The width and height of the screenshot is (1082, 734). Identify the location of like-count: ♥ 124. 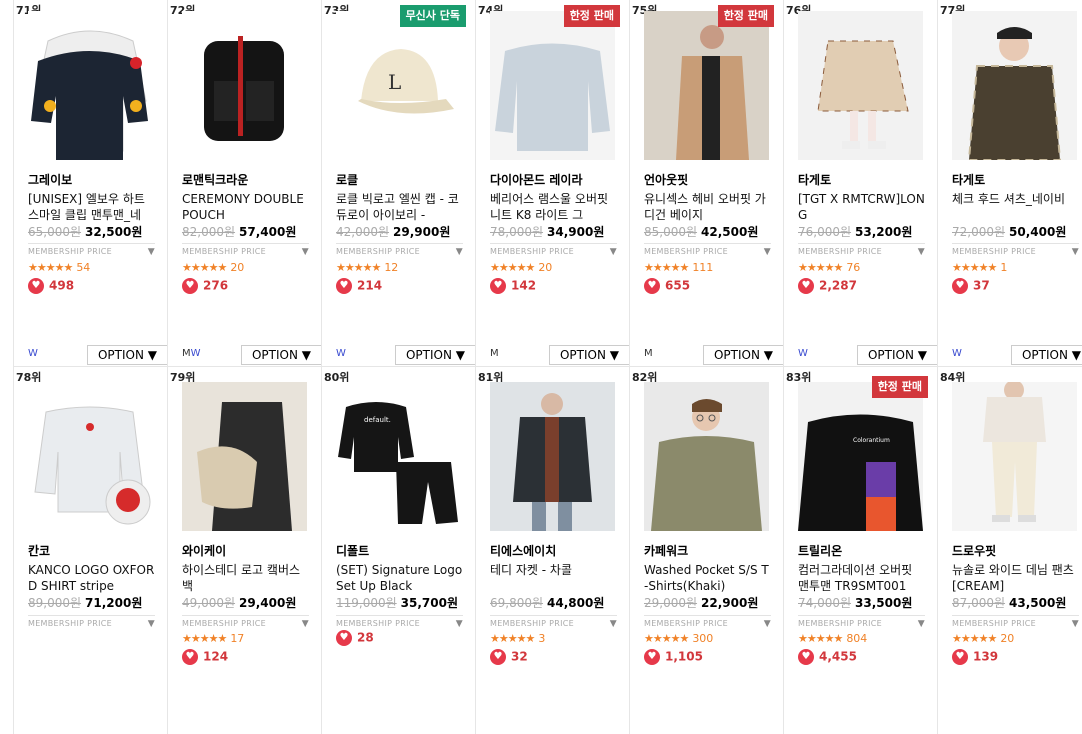
(205, 657).